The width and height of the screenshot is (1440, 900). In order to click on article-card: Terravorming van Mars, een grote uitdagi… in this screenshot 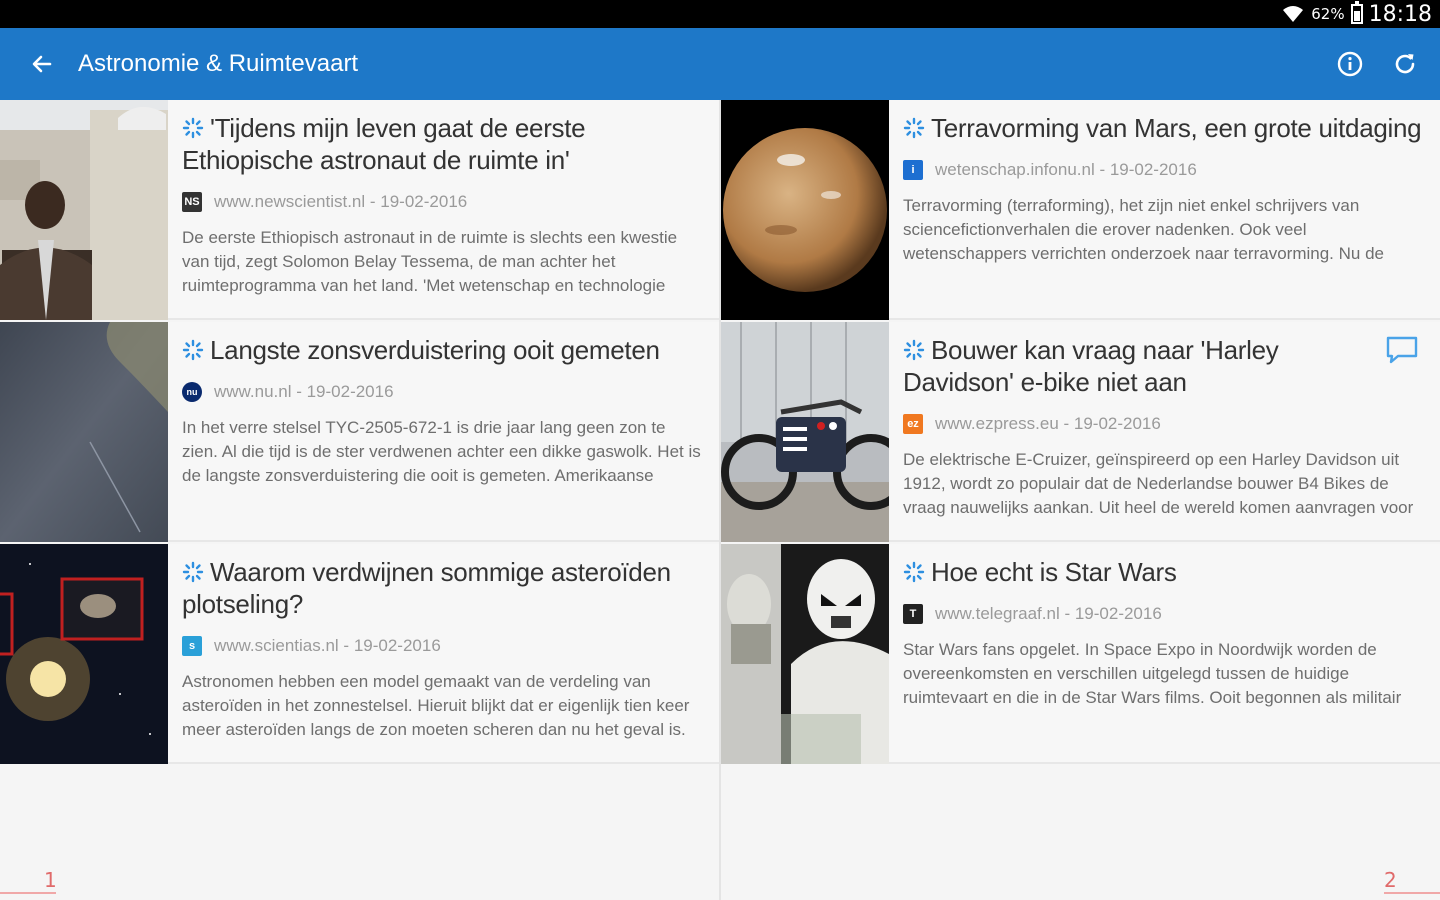, I will do `click(1080, 210)`.